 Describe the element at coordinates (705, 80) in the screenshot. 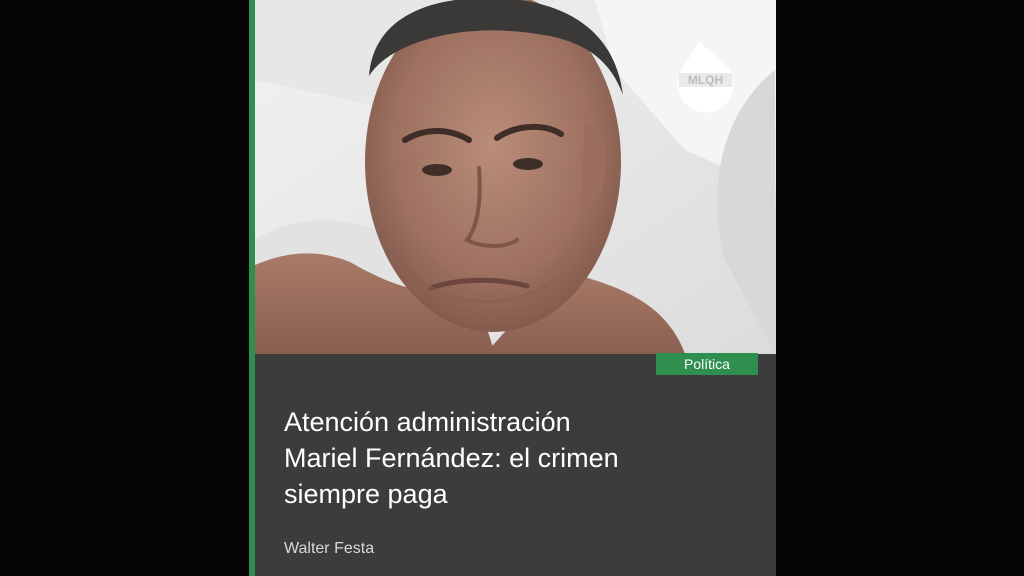

I see `logo-text: MLQH` at that location.